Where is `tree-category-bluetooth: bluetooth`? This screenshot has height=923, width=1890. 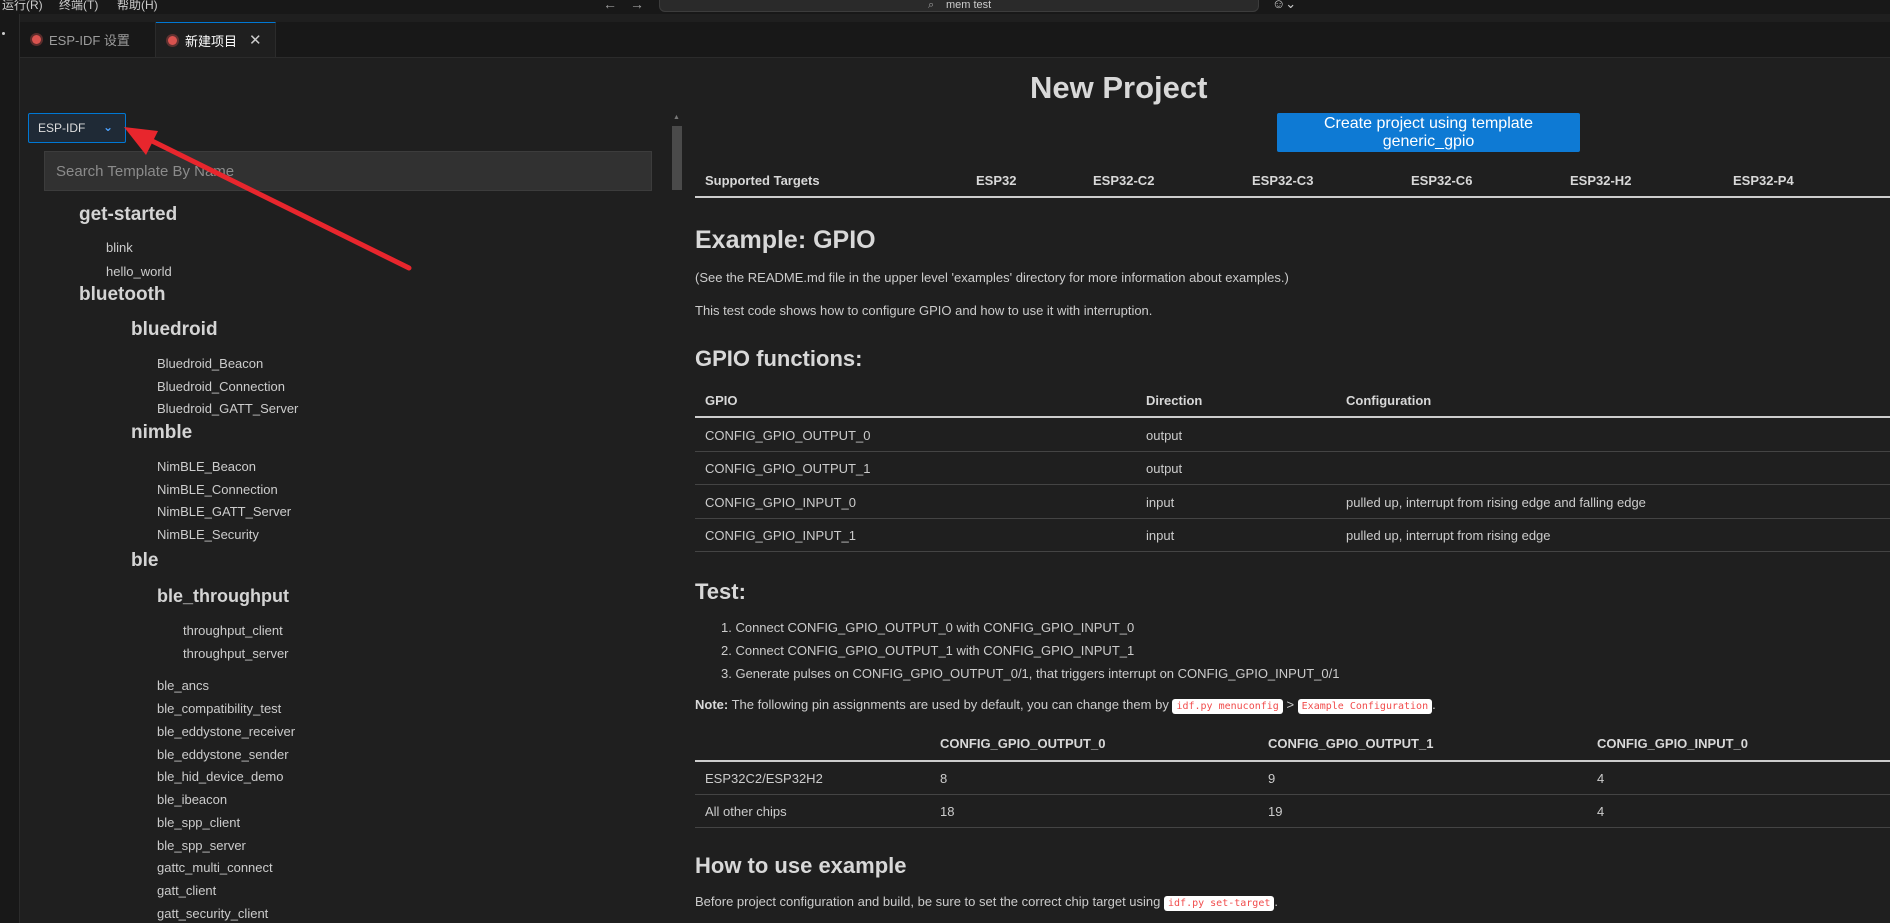 tree-category-bluetooth: bluetooth is located at coordinates (122, 294).